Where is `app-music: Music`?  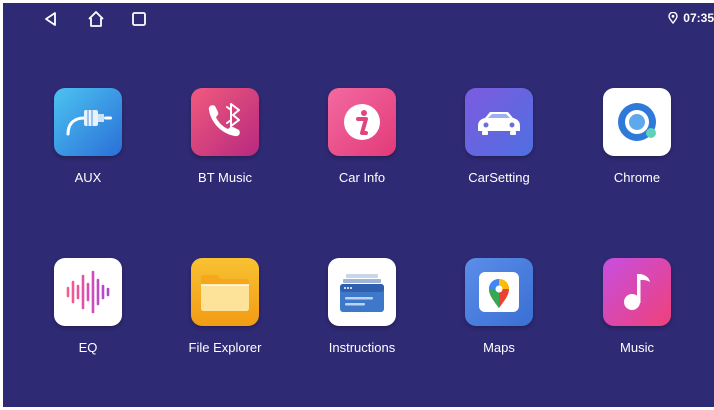 app-music: Music is located at coordinates (637, 313).